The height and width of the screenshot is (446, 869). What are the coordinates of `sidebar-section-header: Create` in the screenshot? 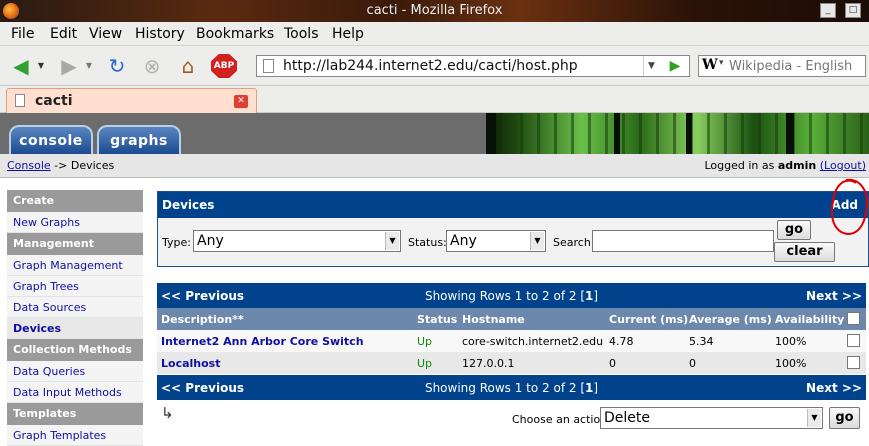 It's located at (75, 201).